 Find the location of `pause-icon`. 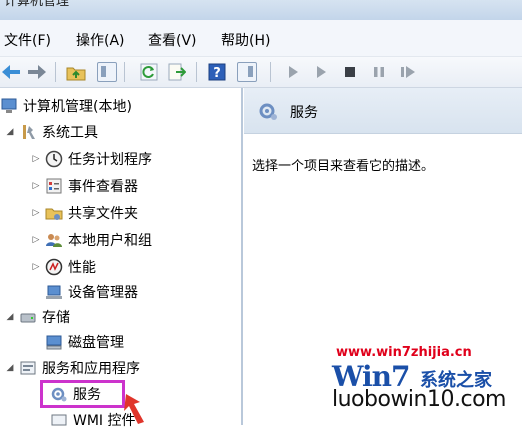

pause-icon is located at coordinates (379, 72).